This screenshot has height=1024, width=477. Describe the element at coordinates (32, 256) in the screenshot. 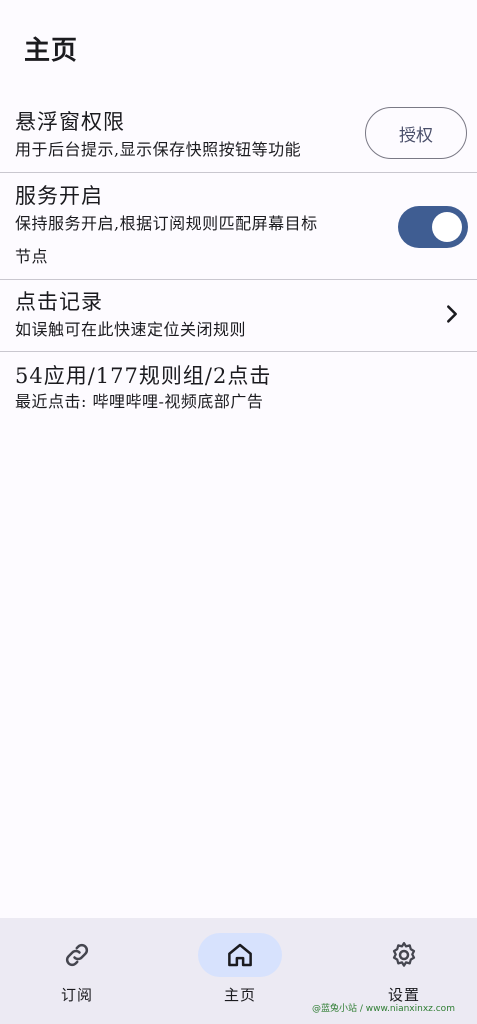

I see `service-desc-line2: 节点` at that location.